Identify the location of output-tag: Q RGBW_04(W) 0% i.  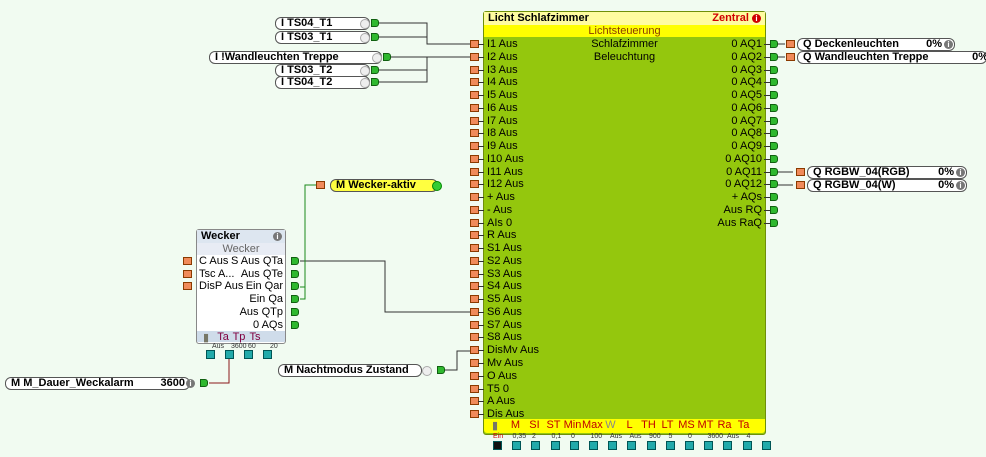
(887, 185).